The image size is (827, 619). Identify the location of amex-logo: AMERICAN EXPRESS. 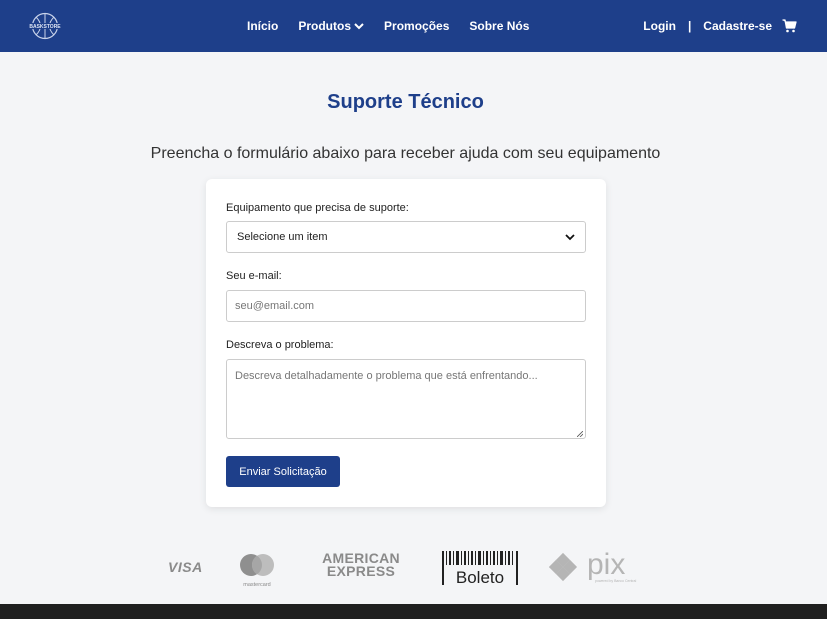
(361, 565).